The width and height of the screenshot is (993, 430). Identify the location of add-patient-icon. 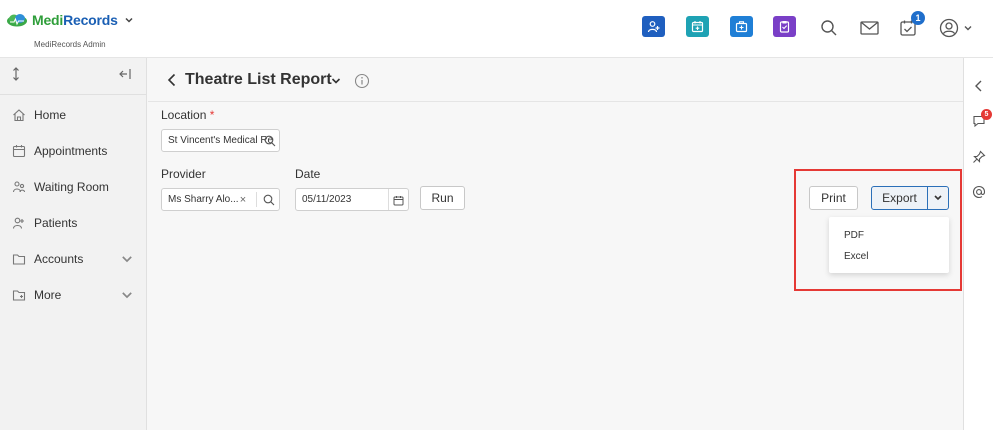
(653, 27).